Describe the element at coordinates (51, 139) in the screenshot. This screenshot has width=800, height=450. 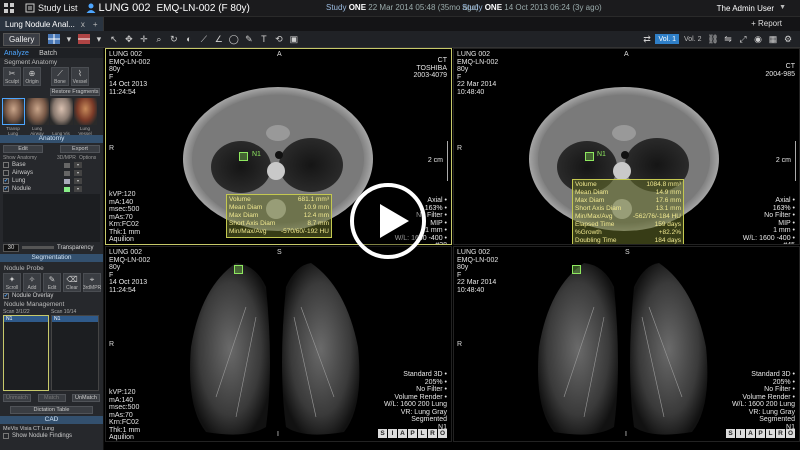
I see `anatomy-section-header: Anatomy` at that location.